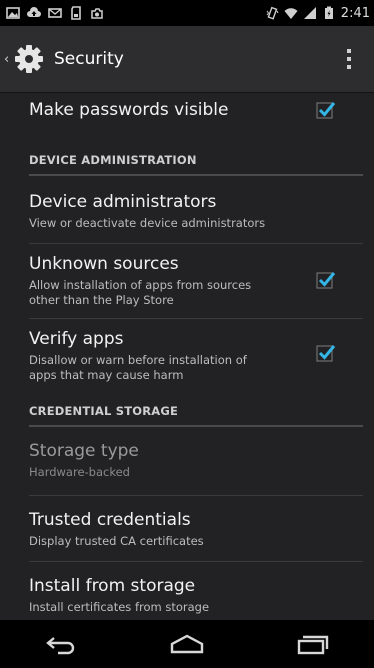 The height and width of the screenshot is (668, 374). Describe the element at coordinates (328, 12) in the screenshot. I see `battery-icon` at that location.